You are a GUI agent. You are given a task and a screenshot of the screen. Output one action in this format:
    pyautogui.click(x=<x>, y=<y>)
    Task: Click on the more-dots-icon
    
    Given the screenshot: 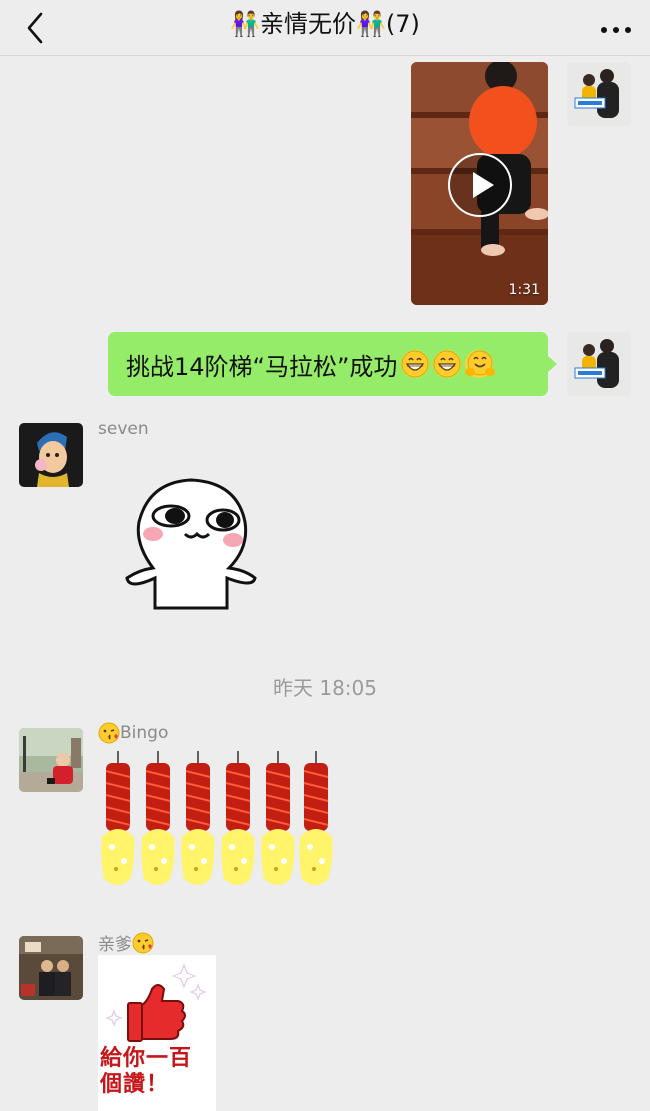 What is the action you would take?
    pyautogui.click(x=616, y=30)
    